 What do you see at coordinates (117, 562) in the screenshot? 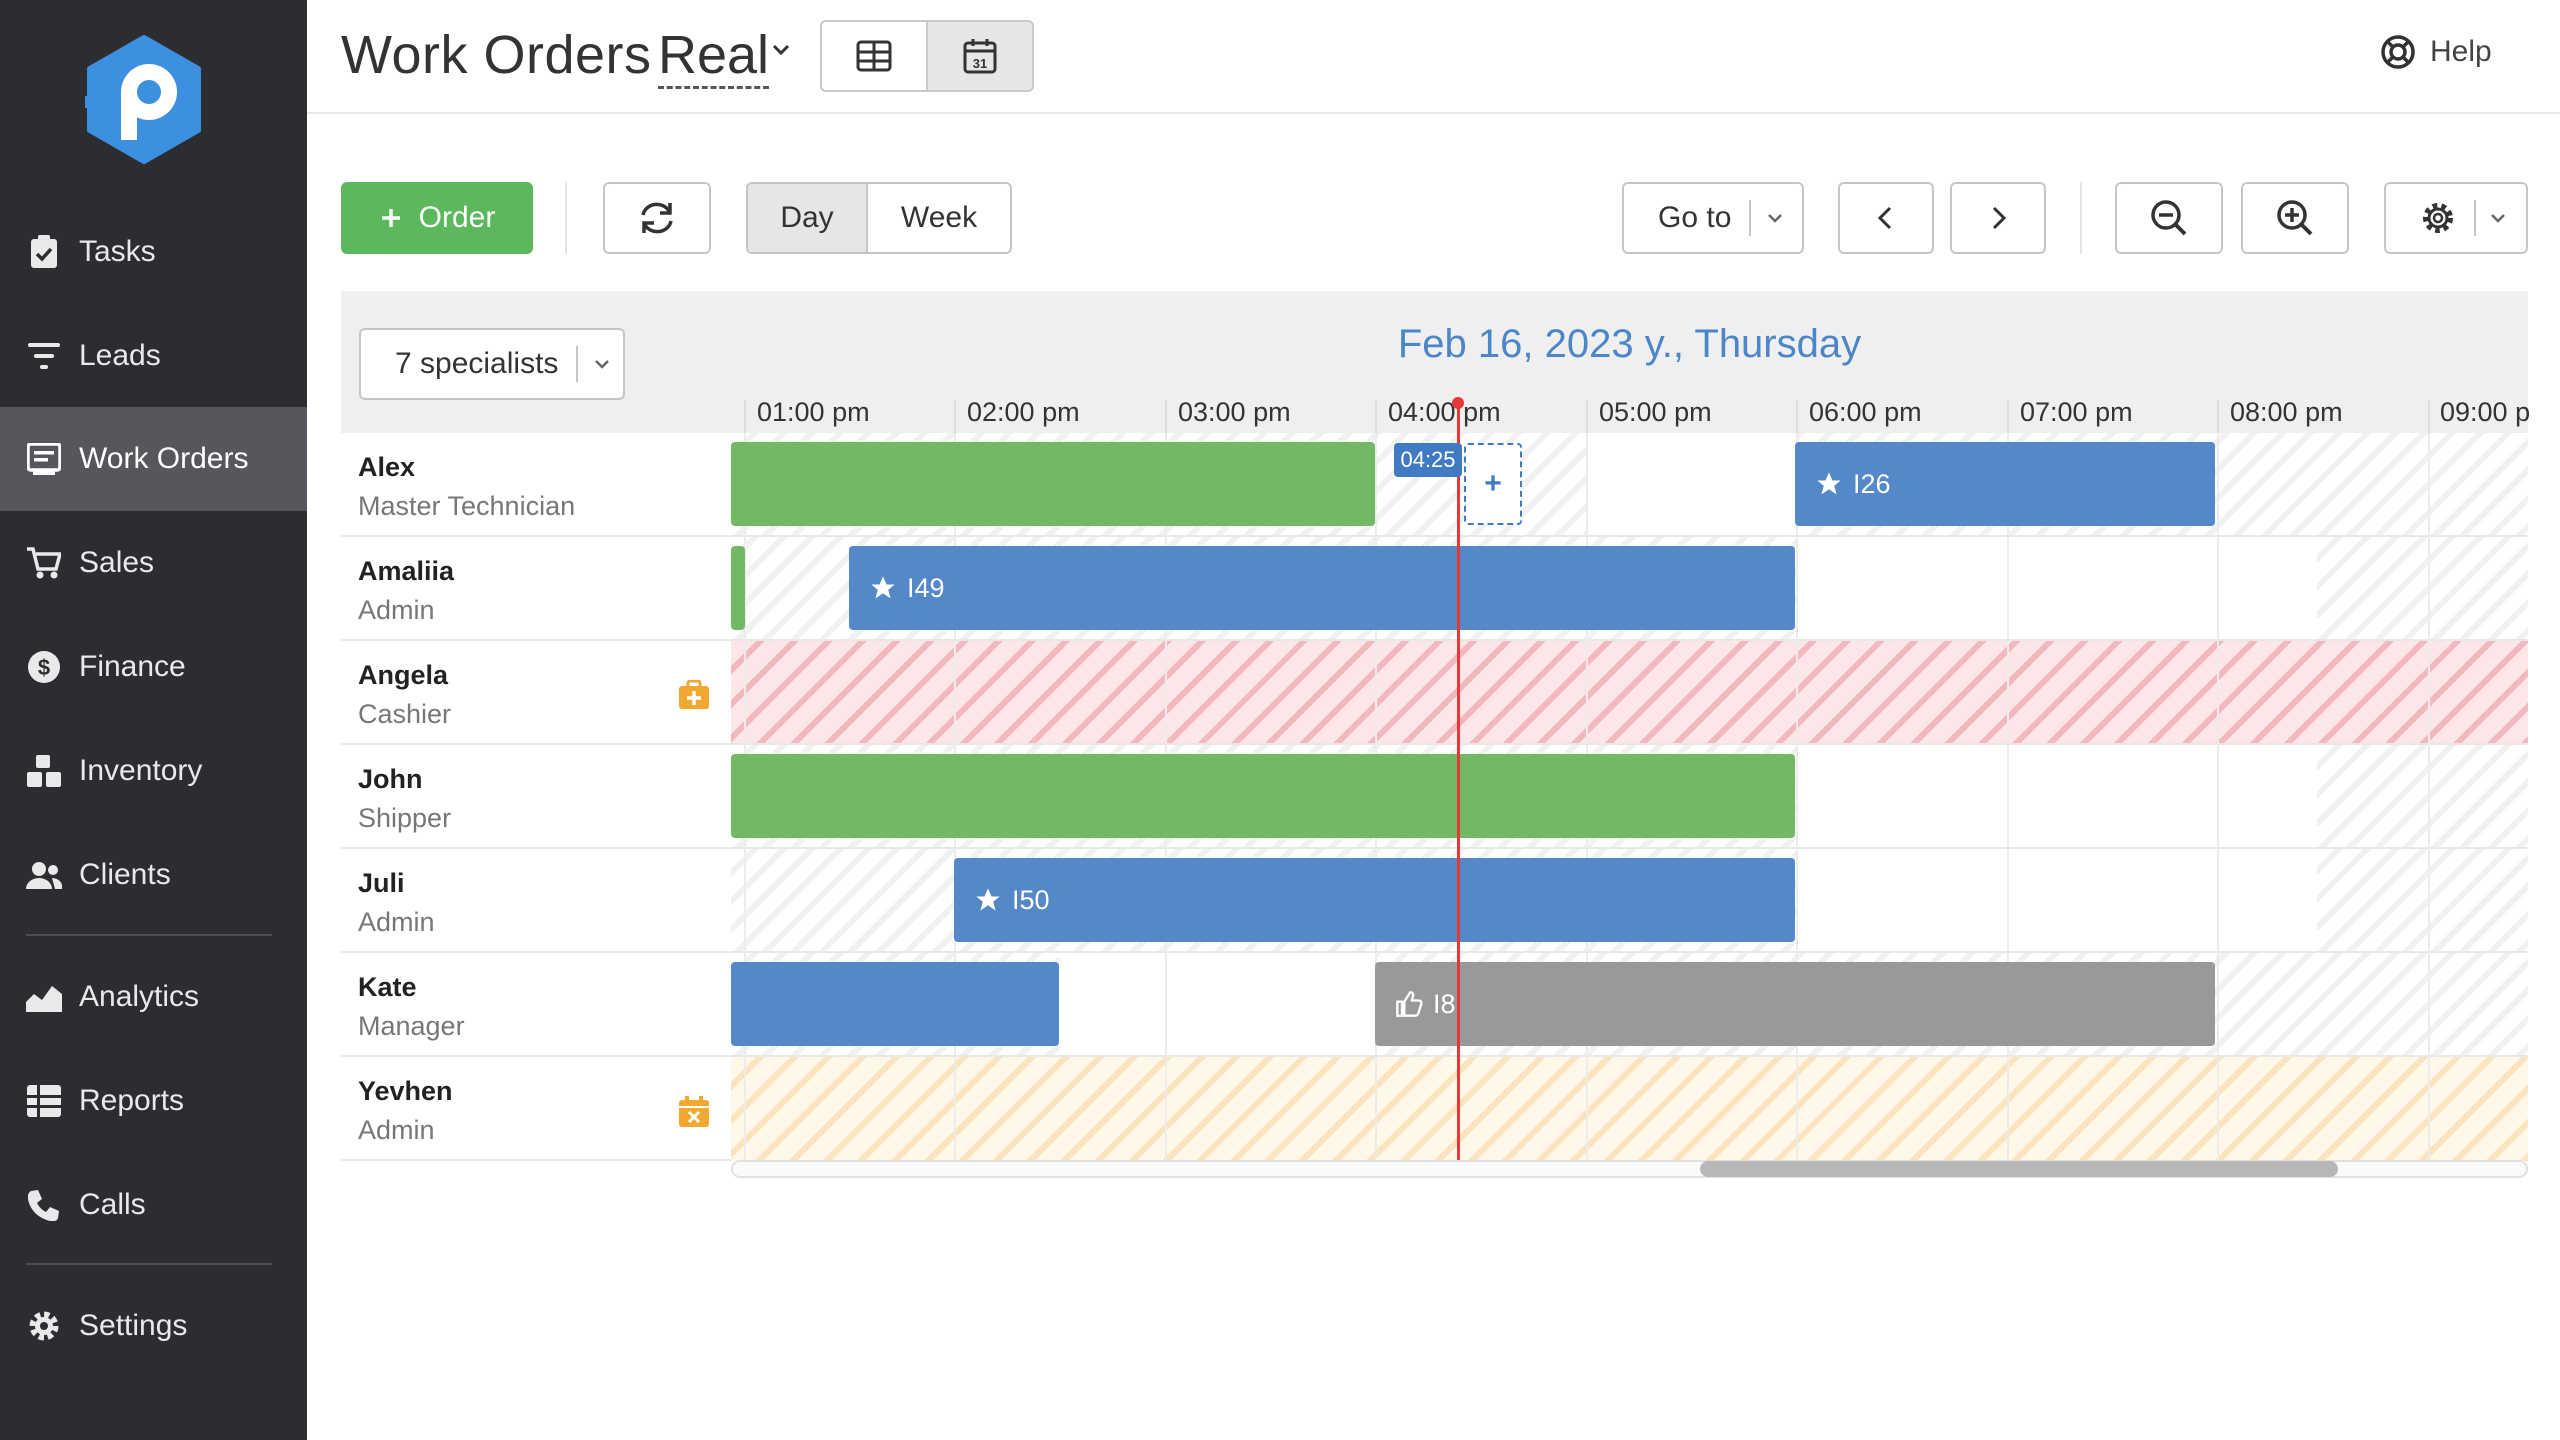
I see `sidebar-item-label: Sales` at bounding box center [117, 562].